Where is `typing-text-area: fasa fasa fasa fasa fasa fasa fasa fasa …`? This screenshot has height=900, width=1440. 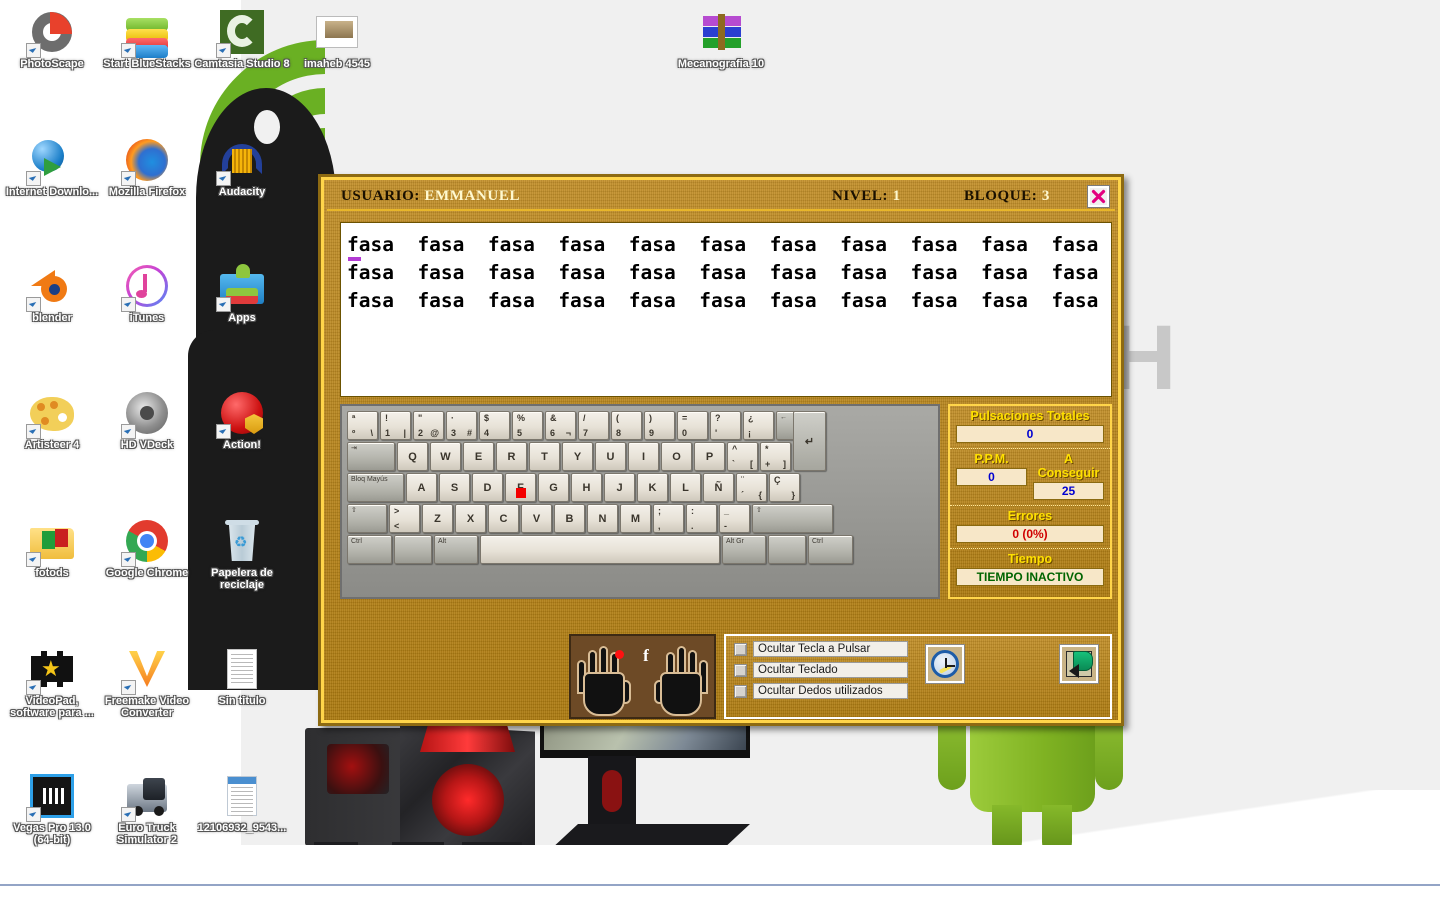 typing-text-area: fasa fasa fasa fasa fasa fasa fasa fasa … is located at coordinates (726, 309).